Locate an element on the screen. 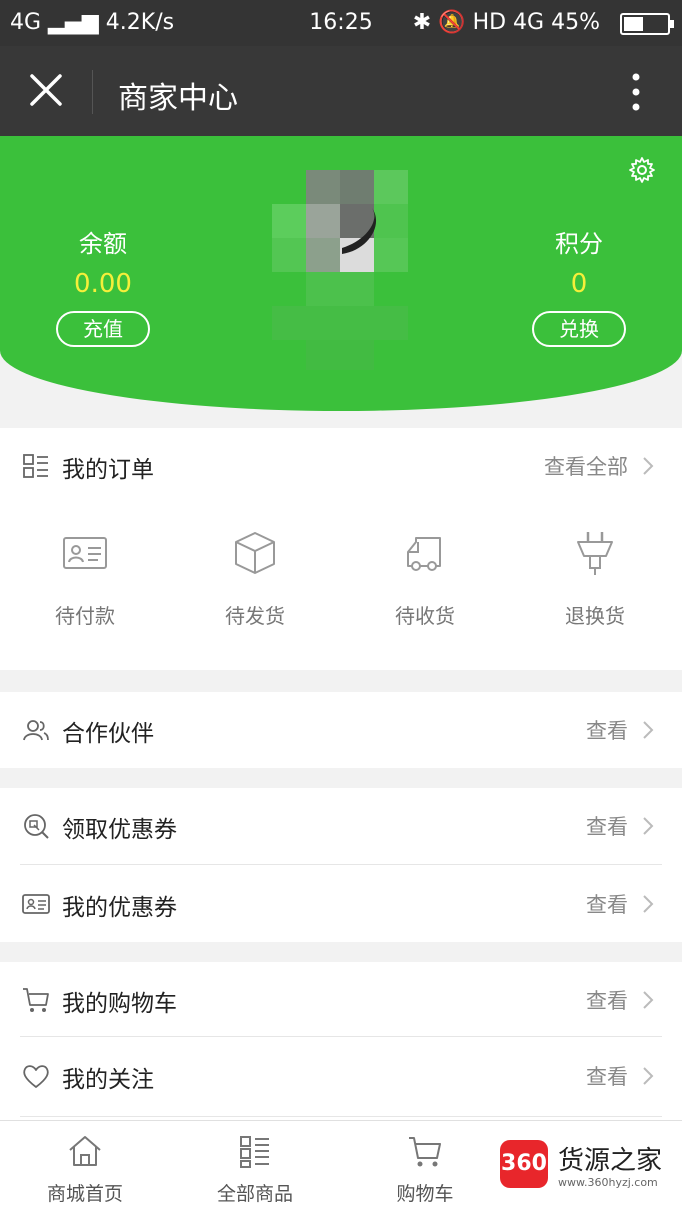 The width and height of the screenshot is (682, 1212). exchange-button: 兑换 is located at coordinates (579, 329).